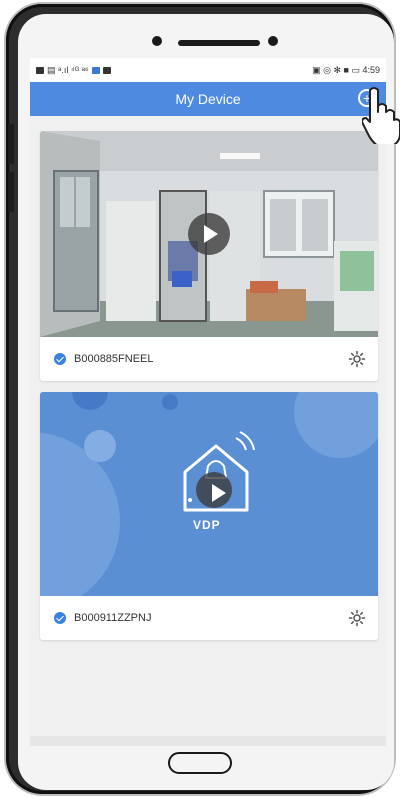 The width and height of the screenshot is (400, 798). What do you see at coordinates (157, 41) in the screenshot?
I see `front-camera-icon` at bounding box center [157, 41].